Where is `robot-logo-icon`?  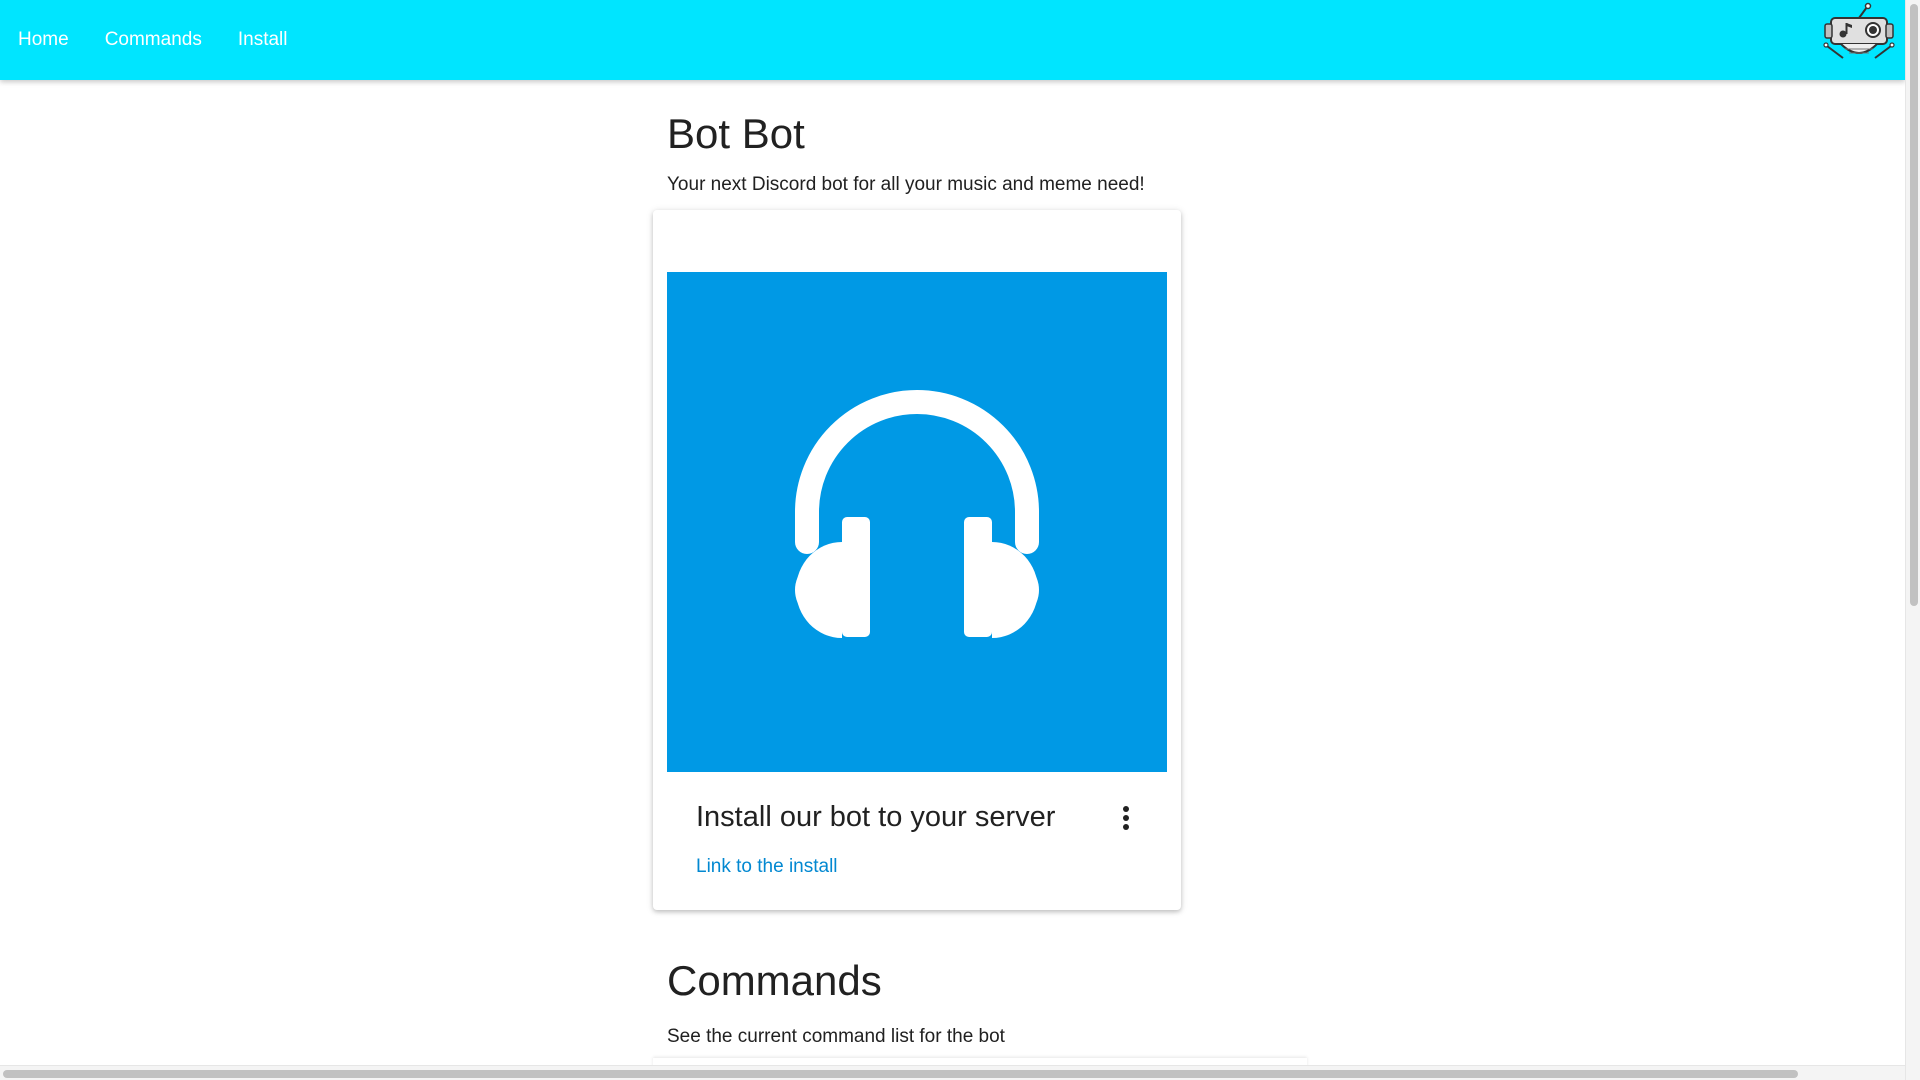
robot-logo-icon is located at coordinates (1859, 36).